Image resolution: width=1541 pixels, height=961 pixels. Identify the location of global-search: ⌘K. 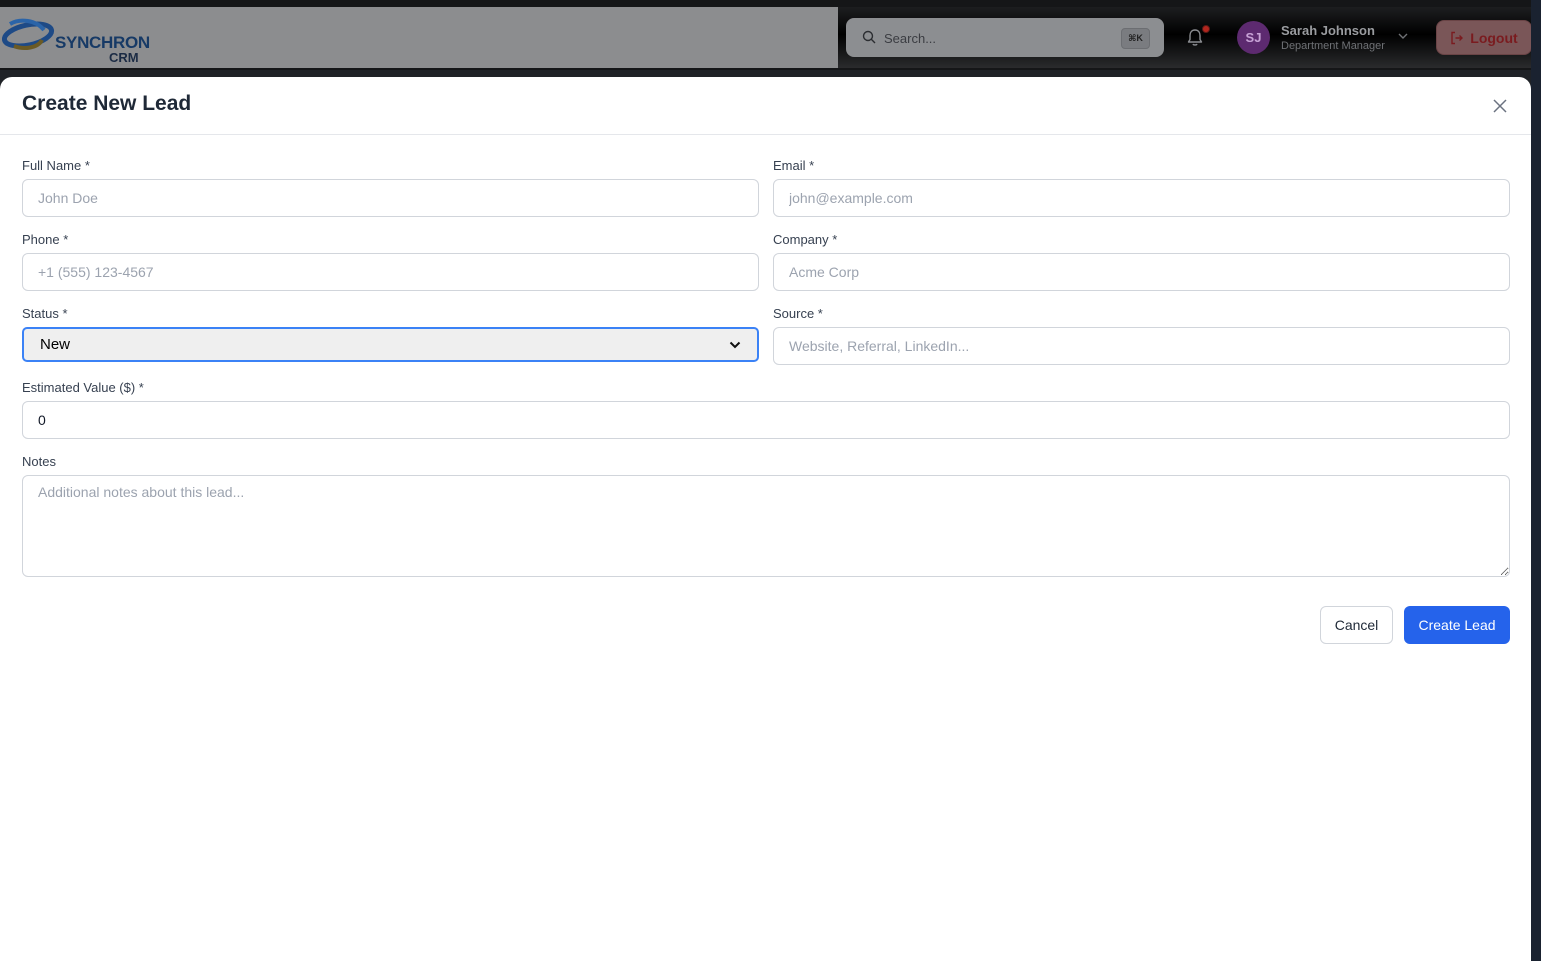
(1005, 38).